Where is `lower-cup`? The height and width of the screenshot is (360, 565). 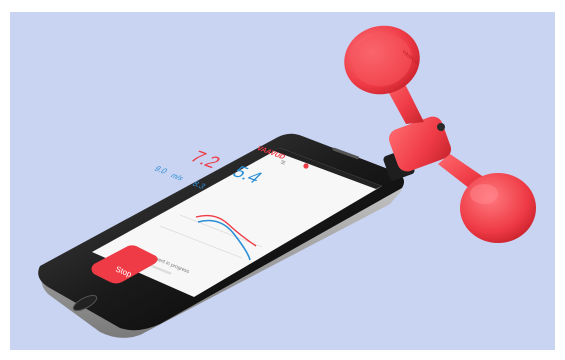 lower-cup is located at coordinates (498, 208).